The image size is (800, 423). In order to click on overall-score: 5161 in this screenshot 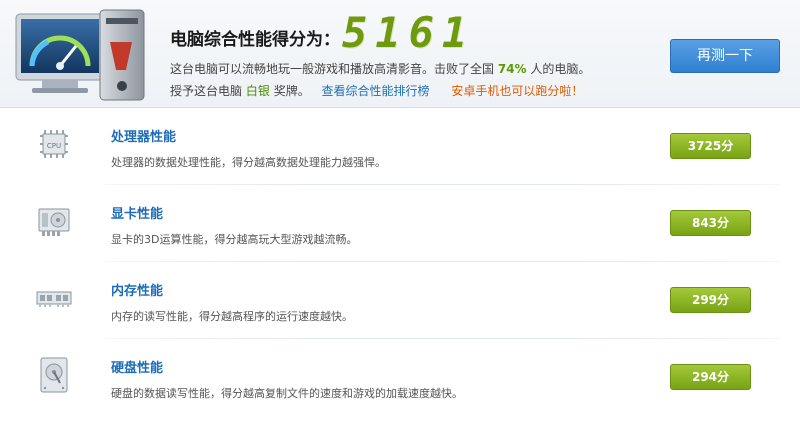, I will do `click(409, 32)`.